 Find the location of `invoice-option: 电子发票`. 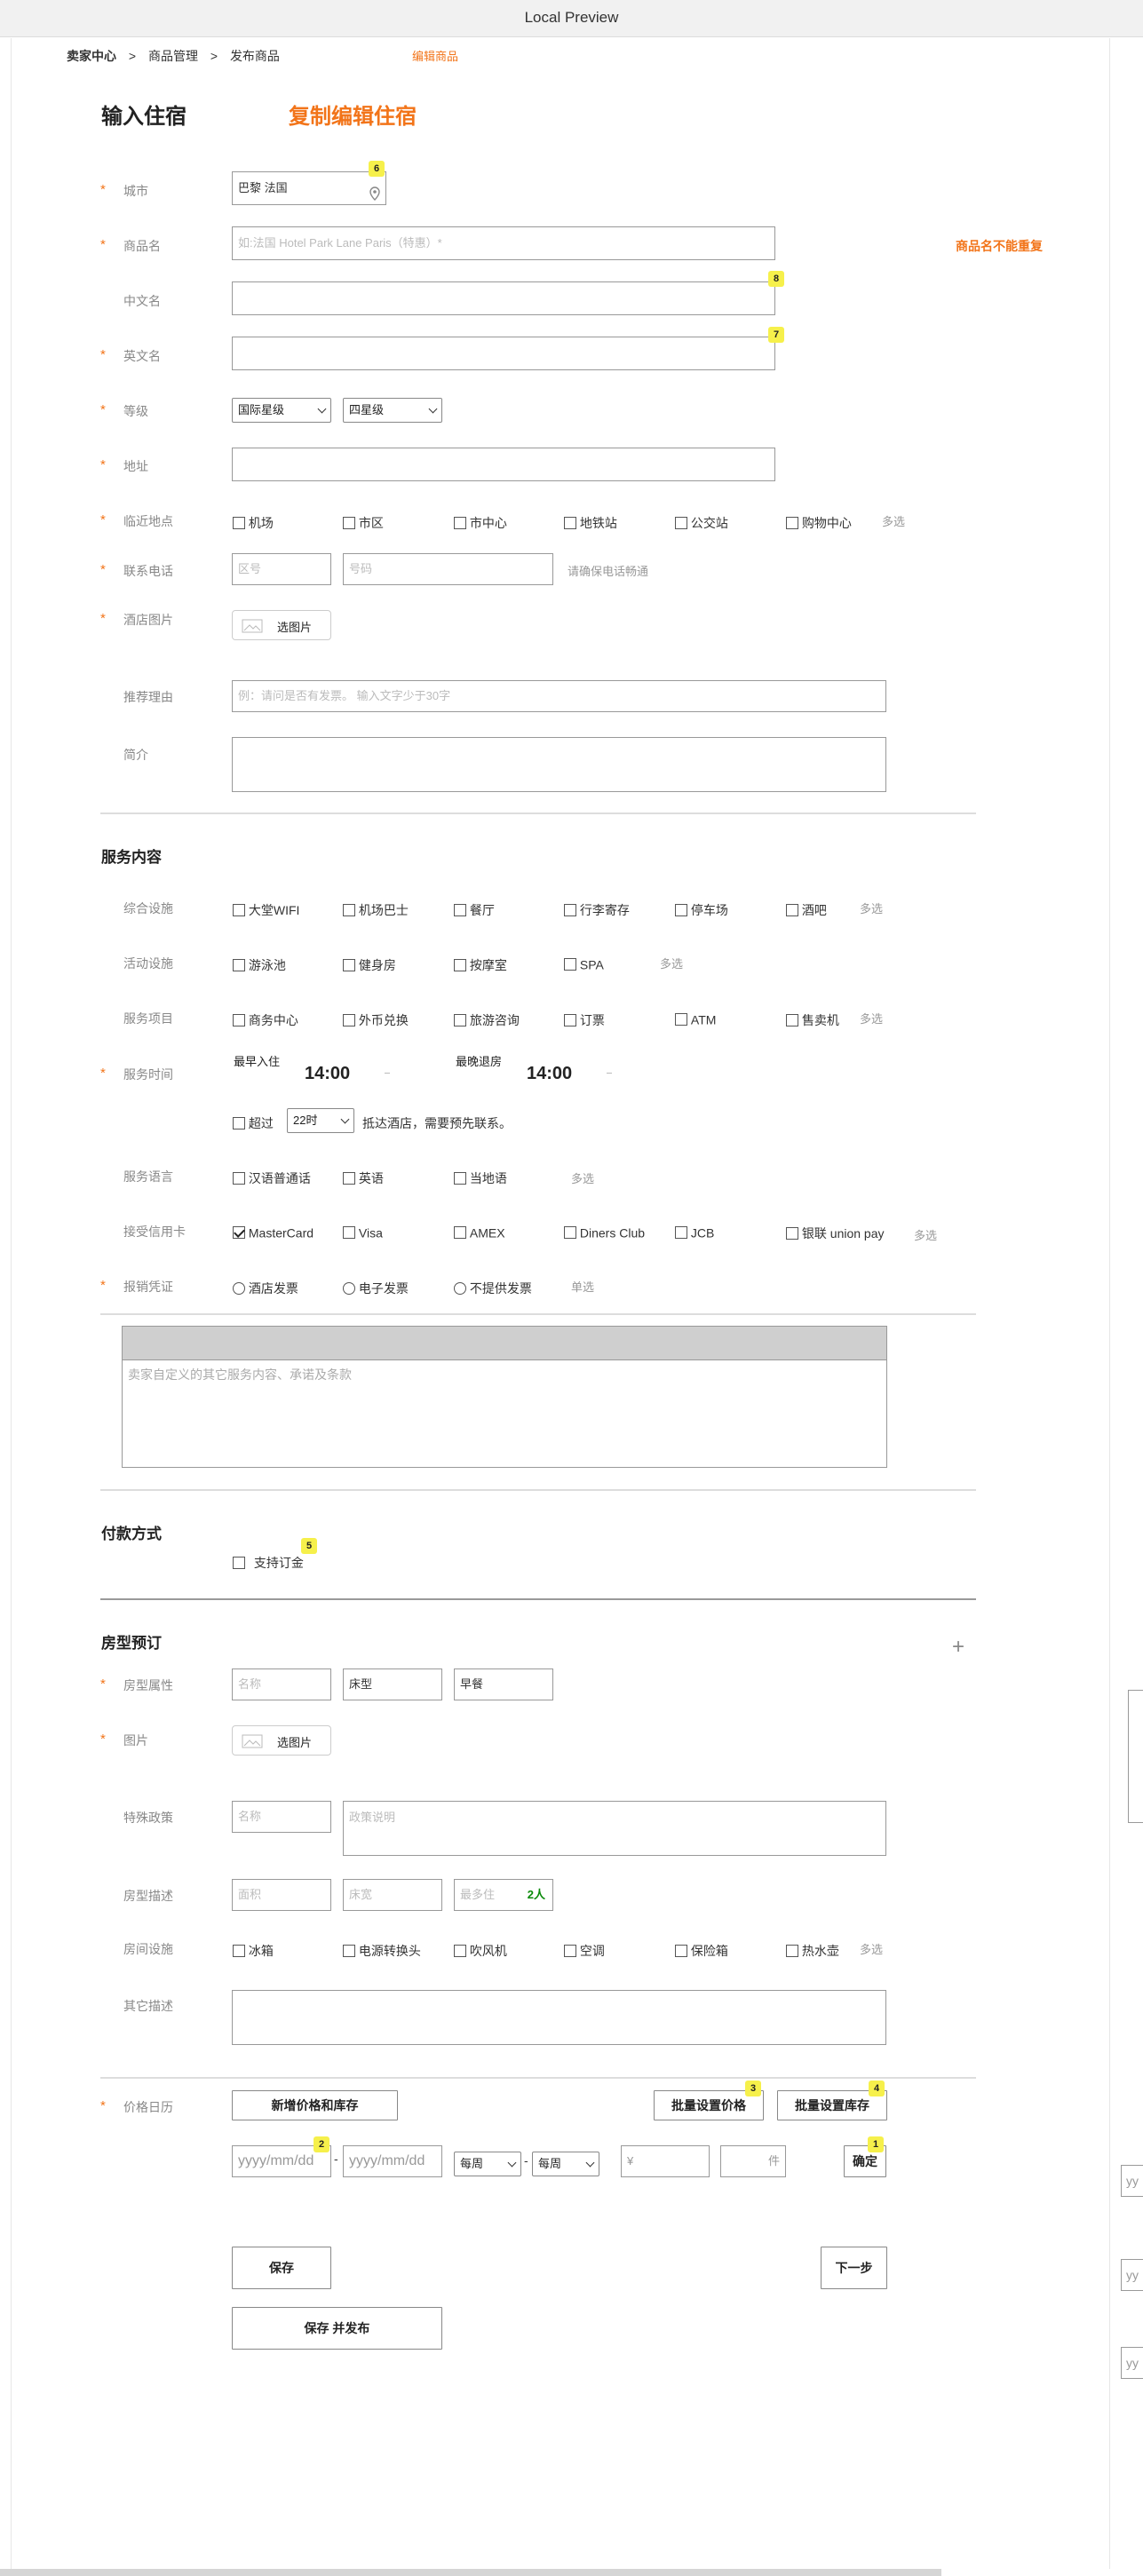

invoice-option: 电子发票 is located at coordinates (376, 1289).